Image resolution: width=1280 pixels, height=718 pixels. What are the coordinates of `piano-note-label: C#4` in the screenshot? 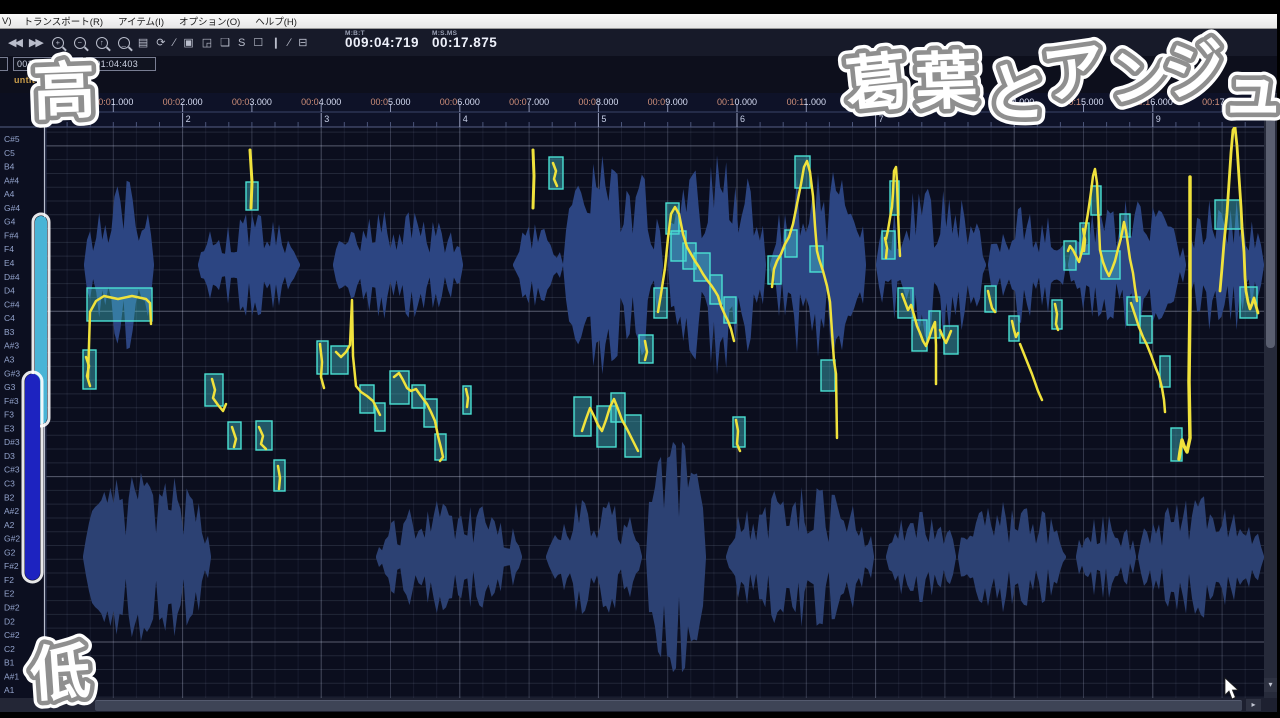 It's located at (12, 304).